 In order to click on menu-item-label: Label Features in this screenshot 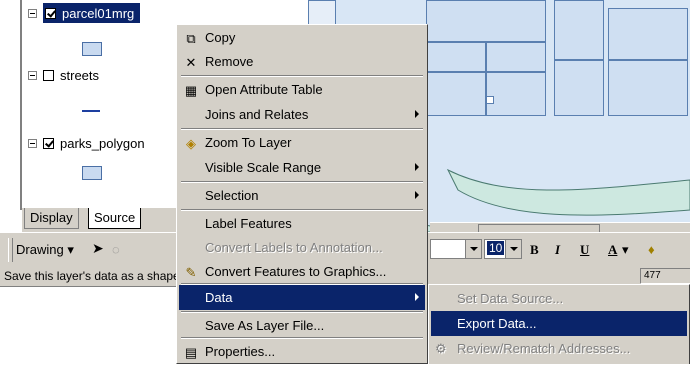, I will do `click(248, 223)`.